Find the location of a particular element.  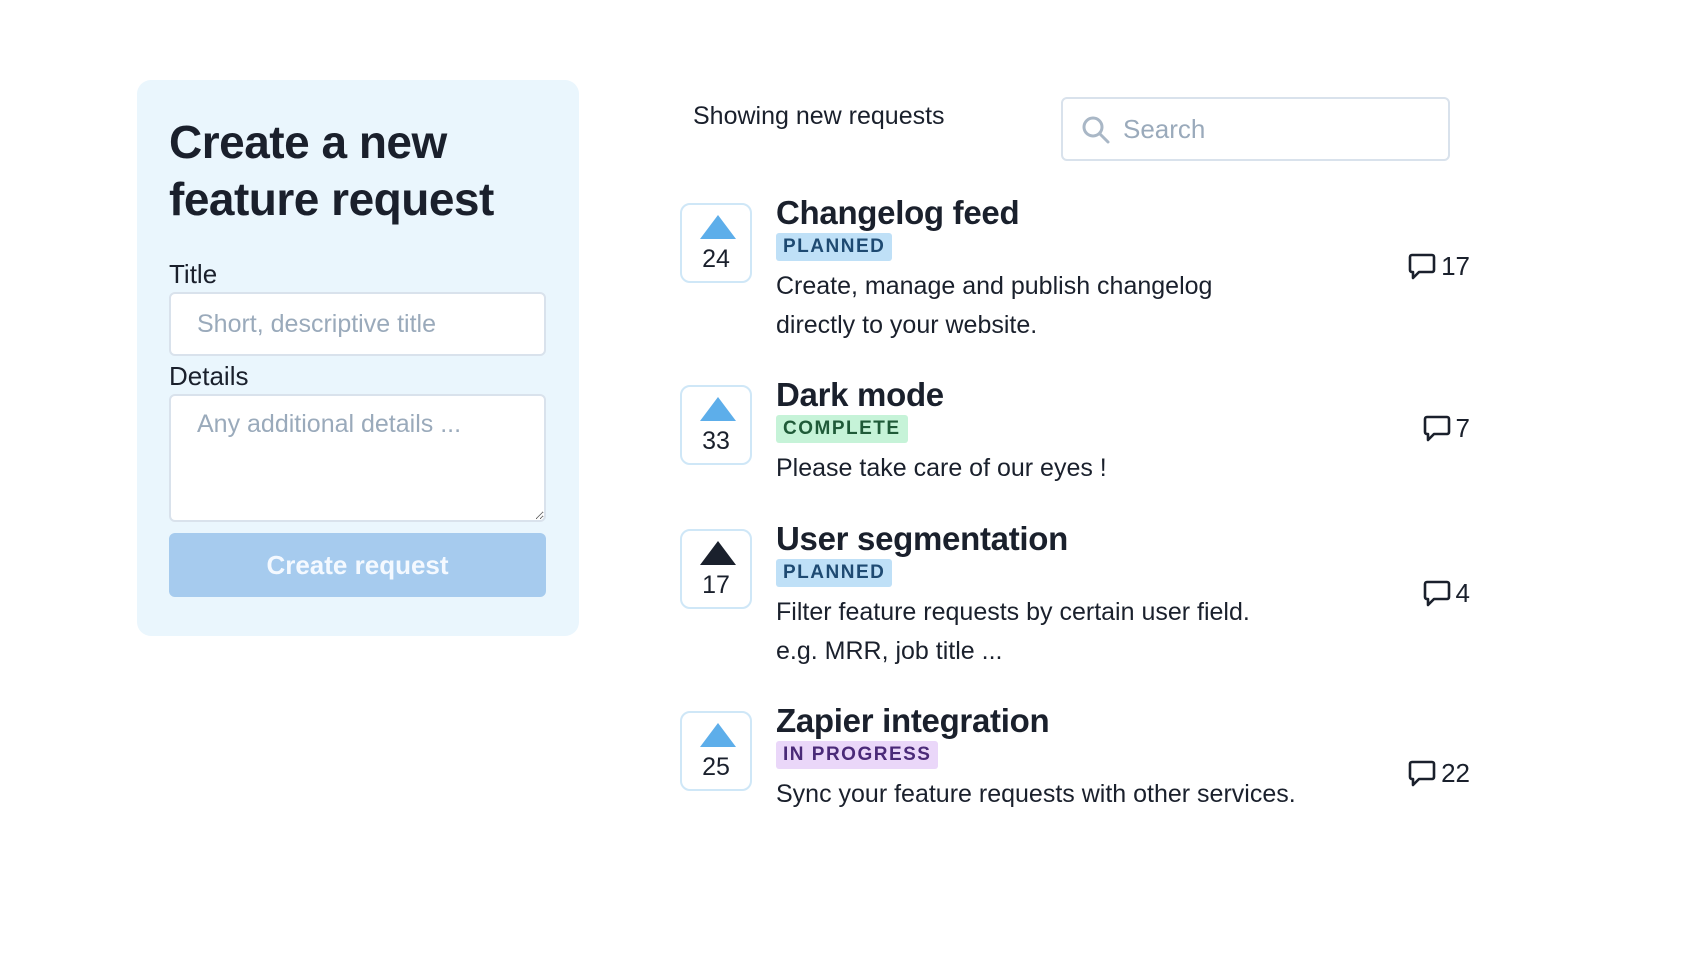

request-title: User segmentation is located at coordinates (1036, 539).